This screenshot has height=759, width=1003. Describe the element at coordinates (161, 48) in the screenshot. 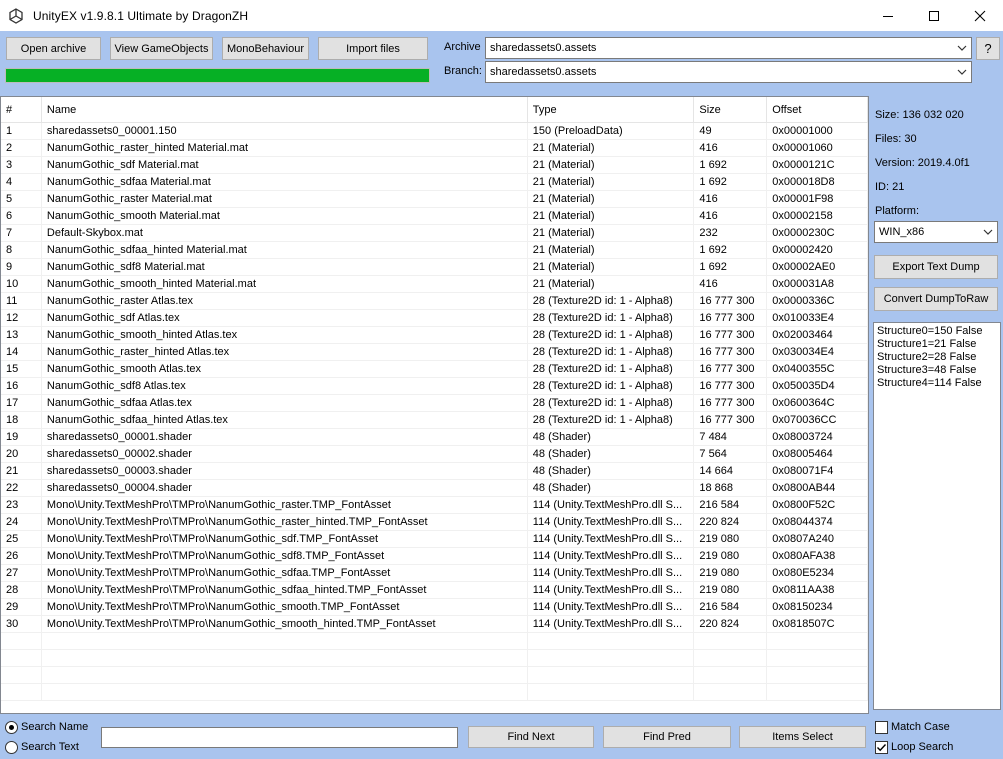

I see `view-gameobjects-button: View GameObjects` at that location.